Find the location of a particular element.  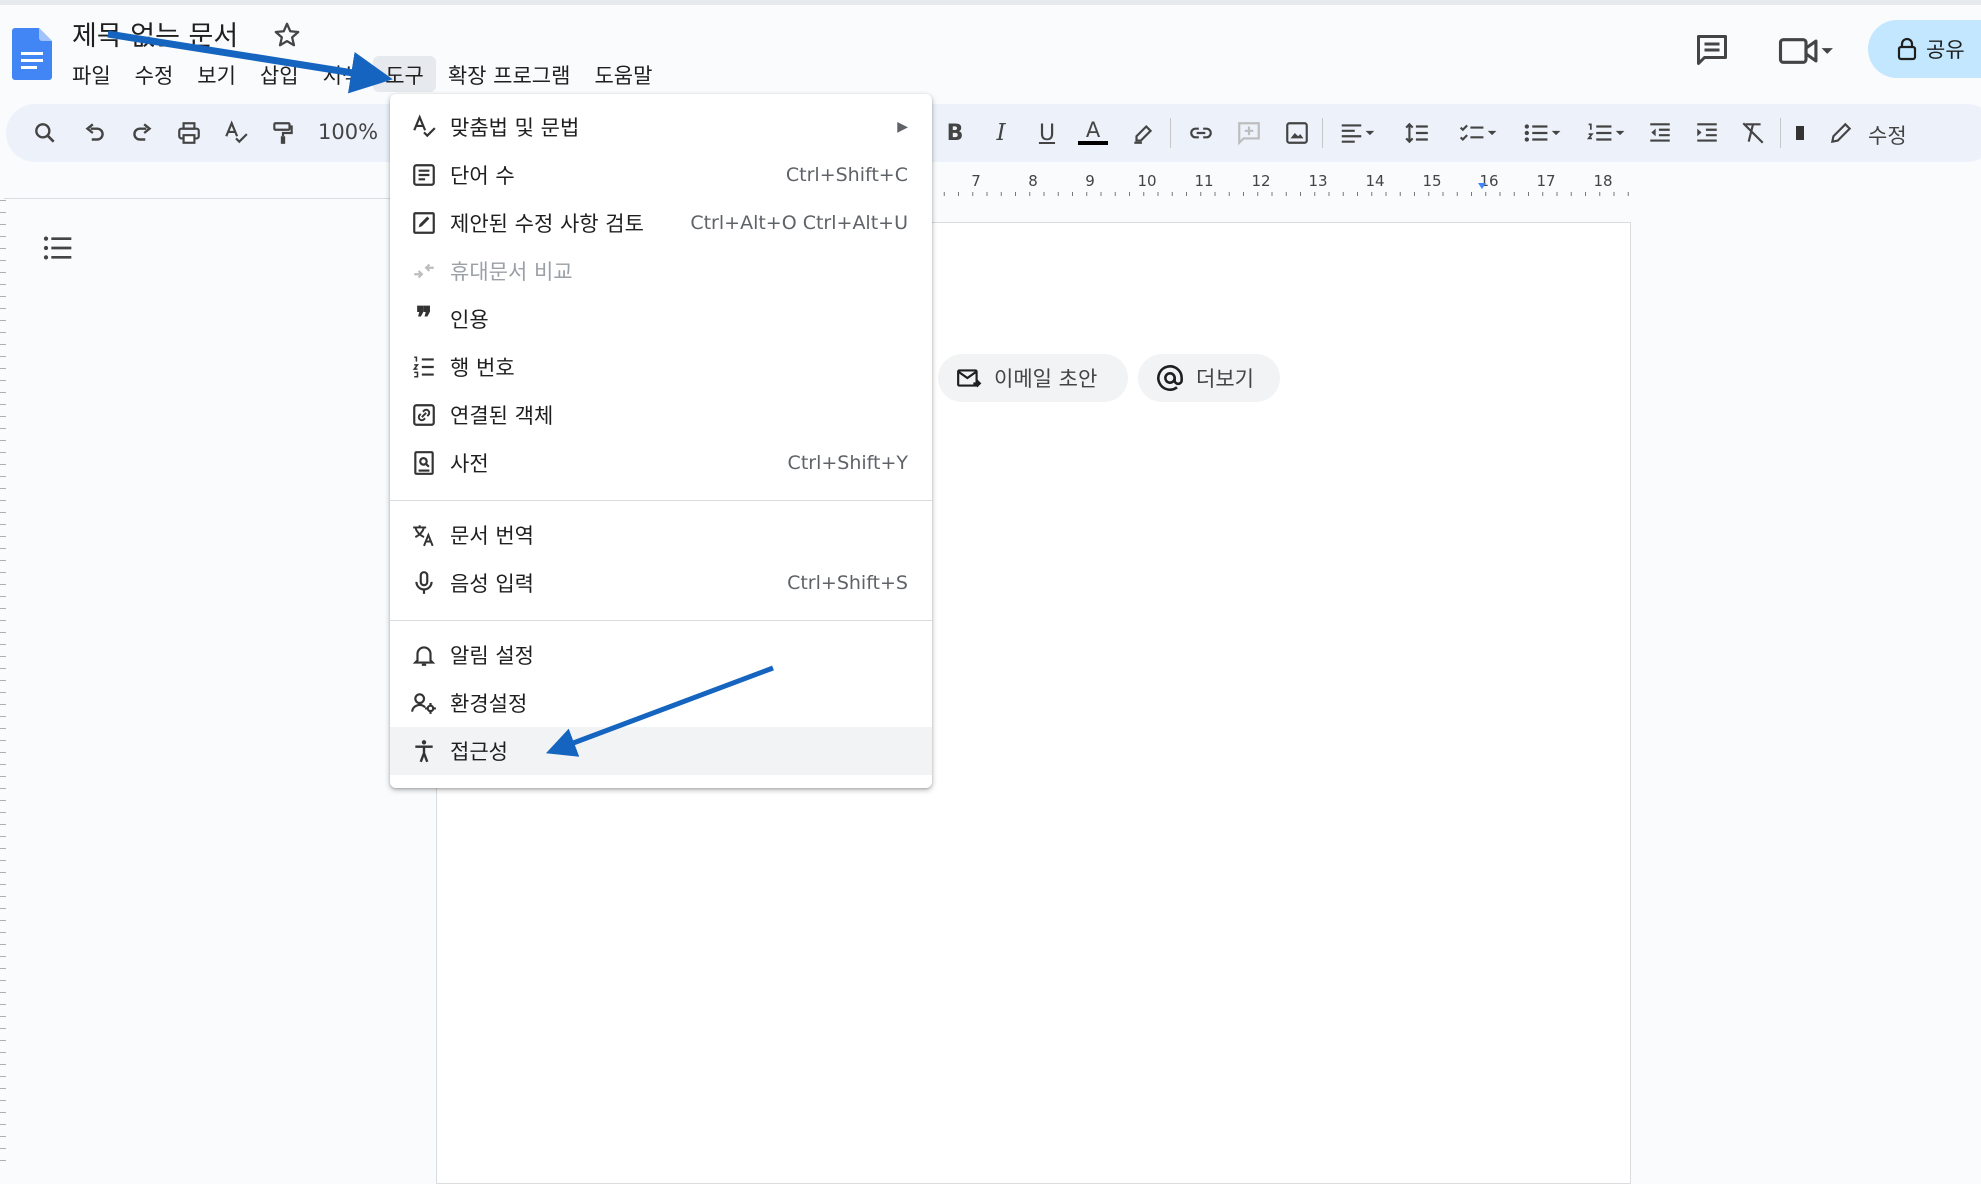

meet-icon is located at coordinates (1806, 51).